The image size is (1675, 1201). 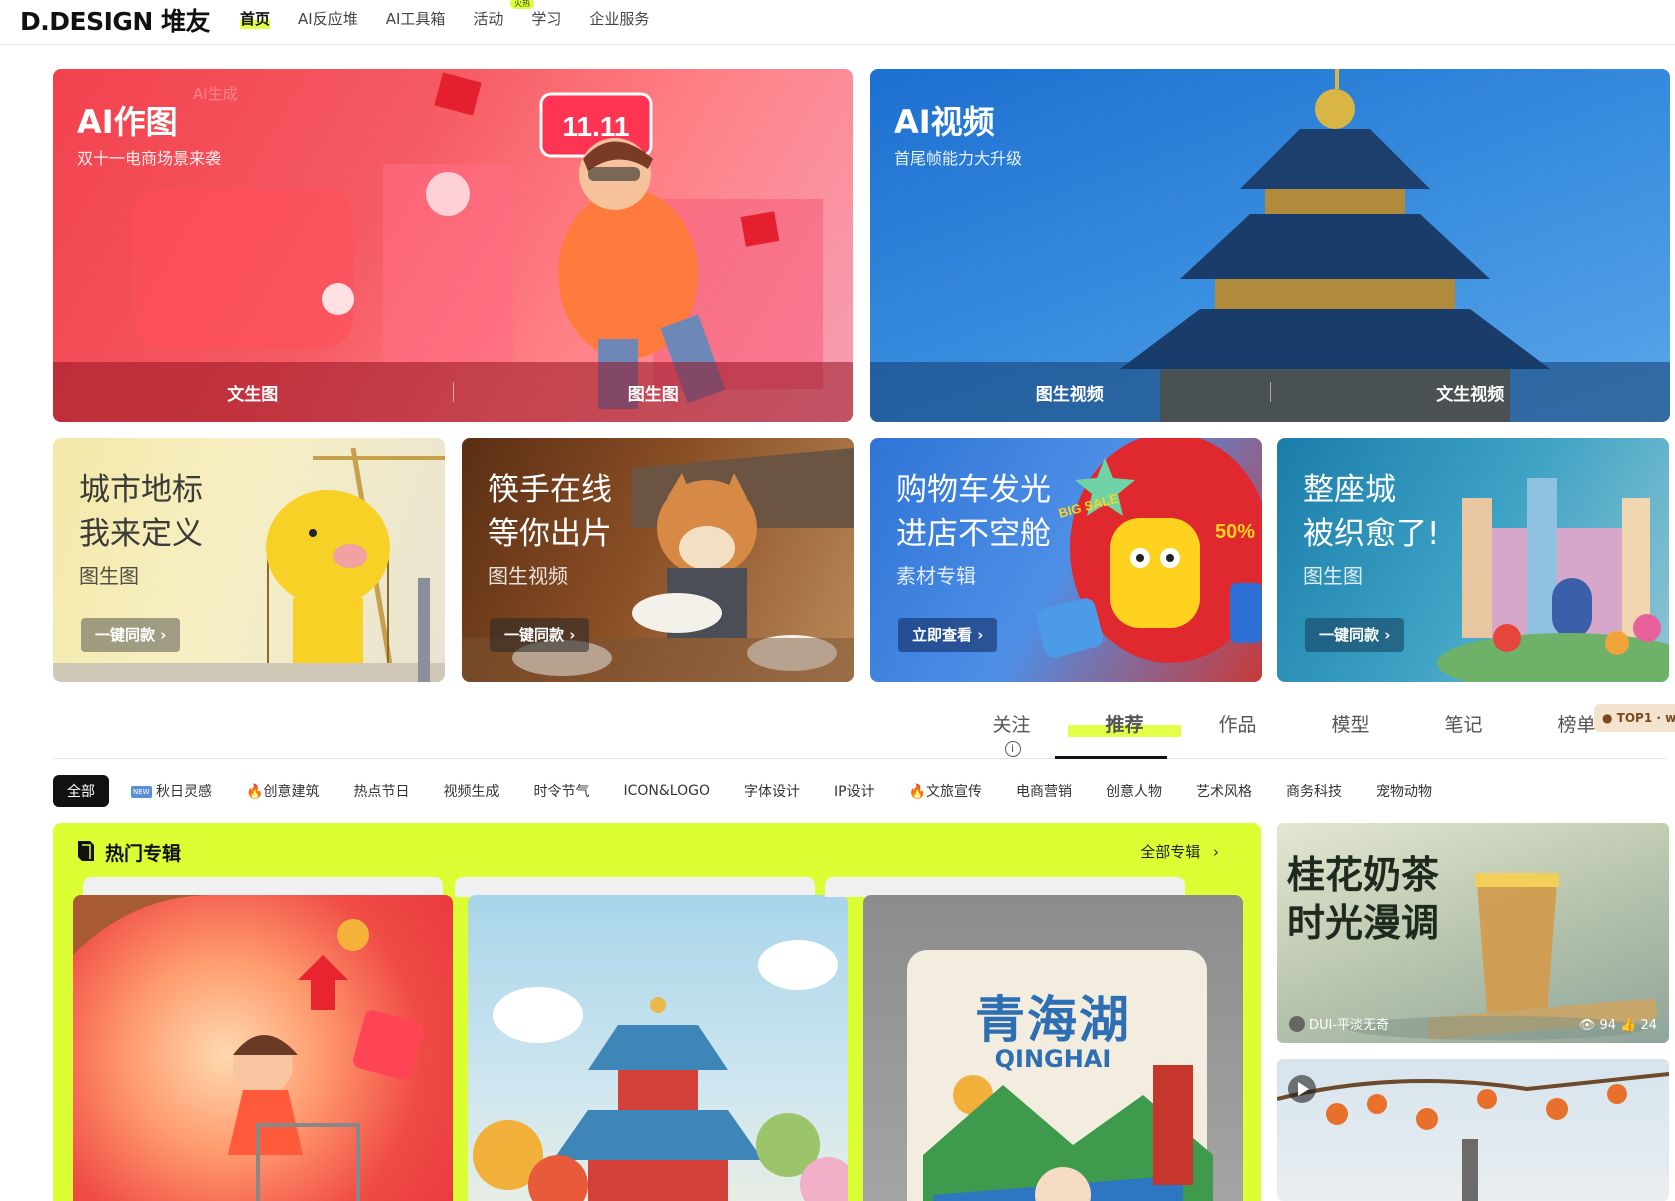 I want to click on banner-ai-video-action-bar: 图生视频 文生视频, so click(x=1270, y=392).